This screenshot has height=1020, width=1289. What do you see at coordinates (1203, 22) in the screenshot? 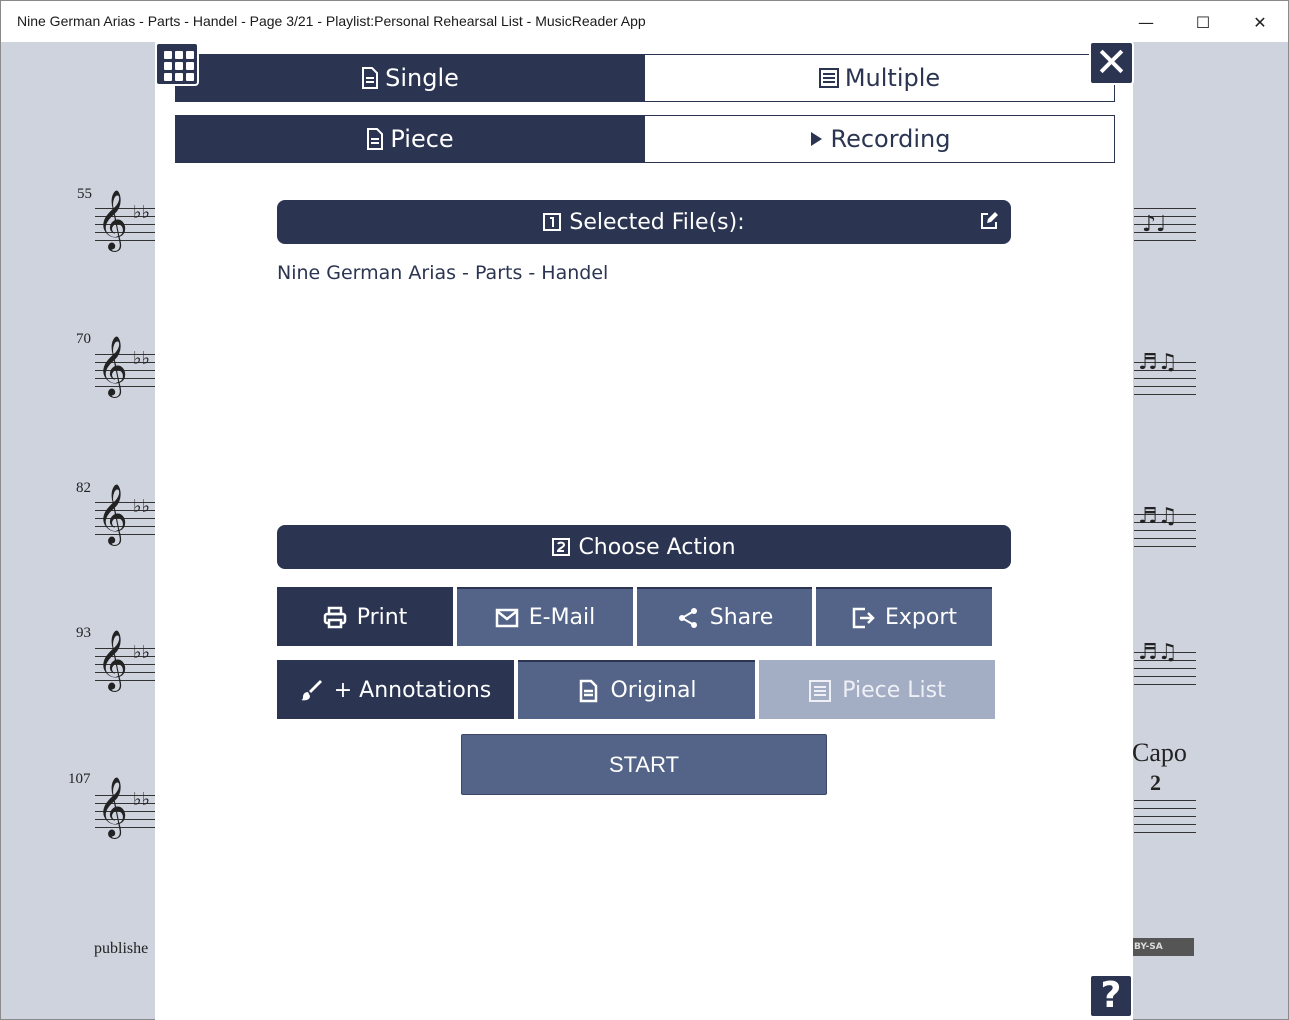
I see `maximize-button: ☐` at bounding box center [1203, 22].